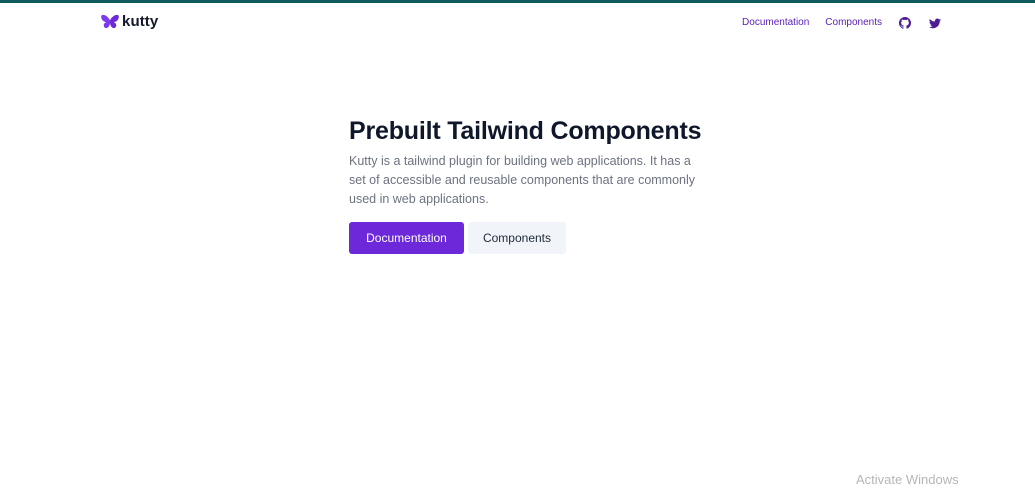  I want to click on top-navbar: kutty Documentation Components, so click(517, 22).